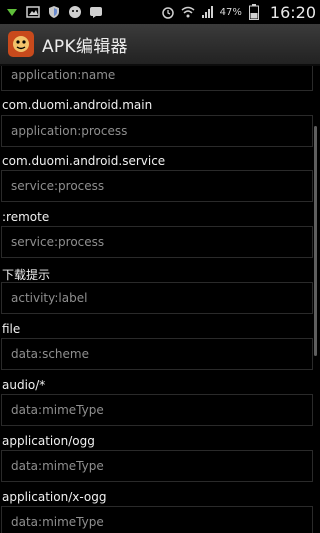 The width and height of the screenshot is (320, 533). What do you see at coordinates (83, 161) in the screenshot?
I see `attribute-value: com.duomi.android.service` at bounding box center [83, 161].